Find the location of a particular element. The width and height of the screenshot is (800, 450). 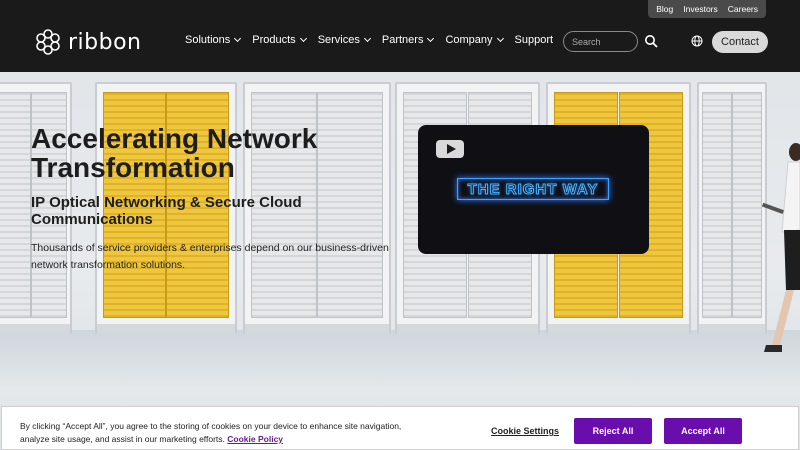

utility-link-blog: Blog is located at coordinates (664, 9).